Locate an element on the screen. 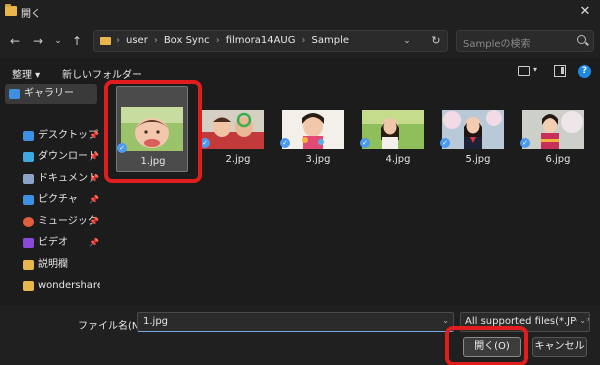 This screenshot has height=365, width=600. help-icon: ? is located at coordinates (584, 71).